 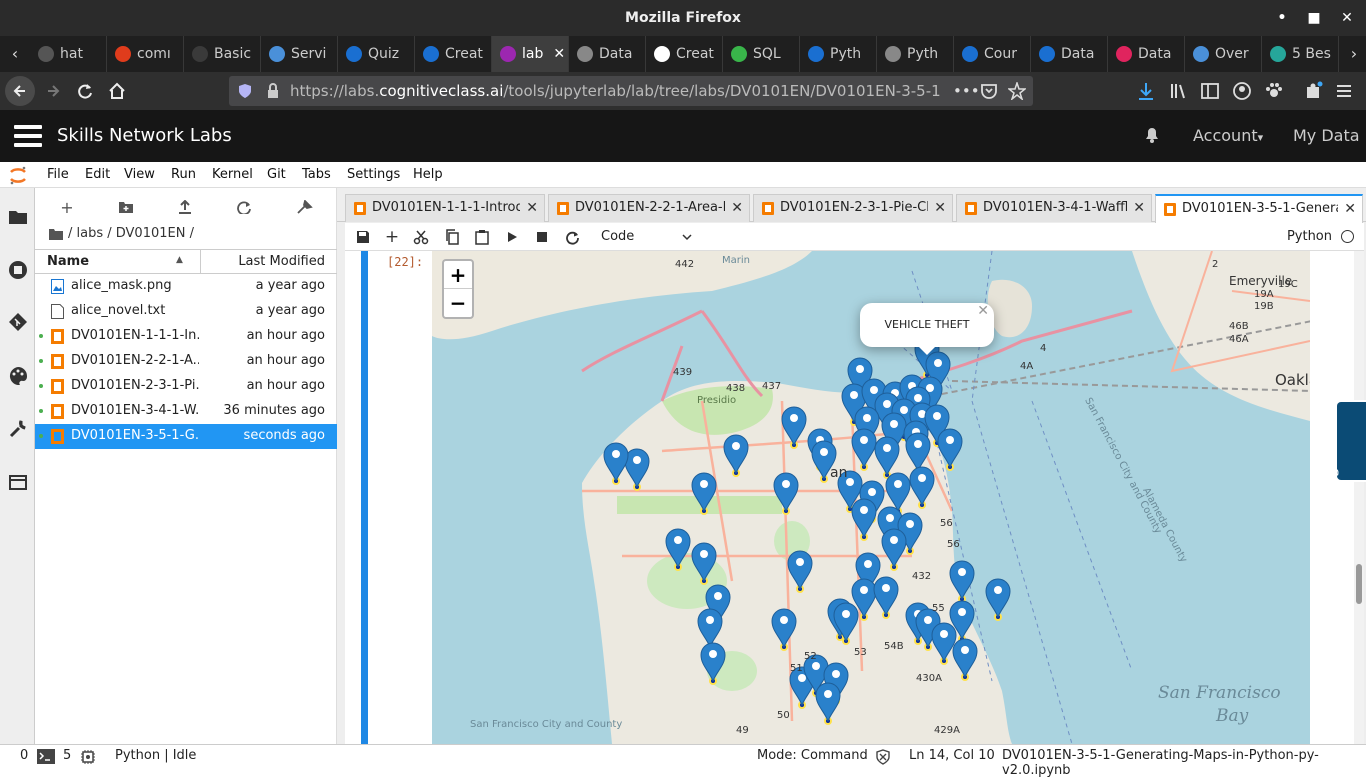 What do you see at coordinates (363, 237) in the screenshot?
I see `save-icon` at bounding box center [363, 237].